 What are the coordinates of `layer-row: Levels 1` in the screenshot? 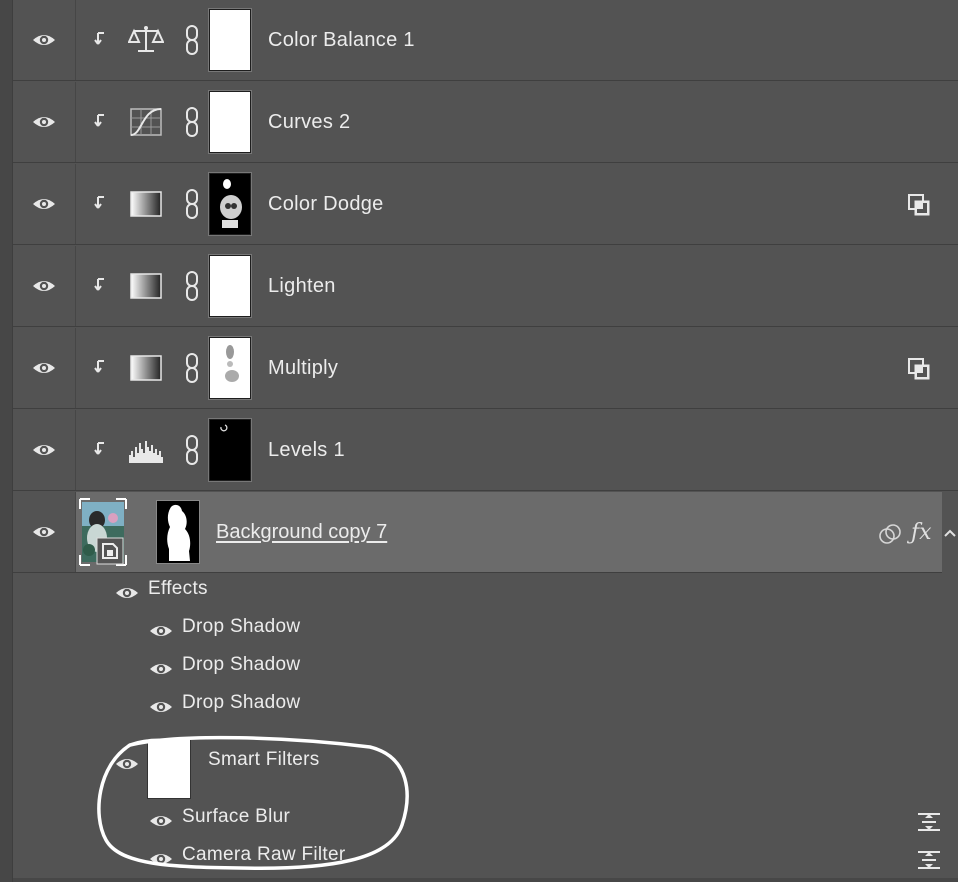 It's located at (485, 450).